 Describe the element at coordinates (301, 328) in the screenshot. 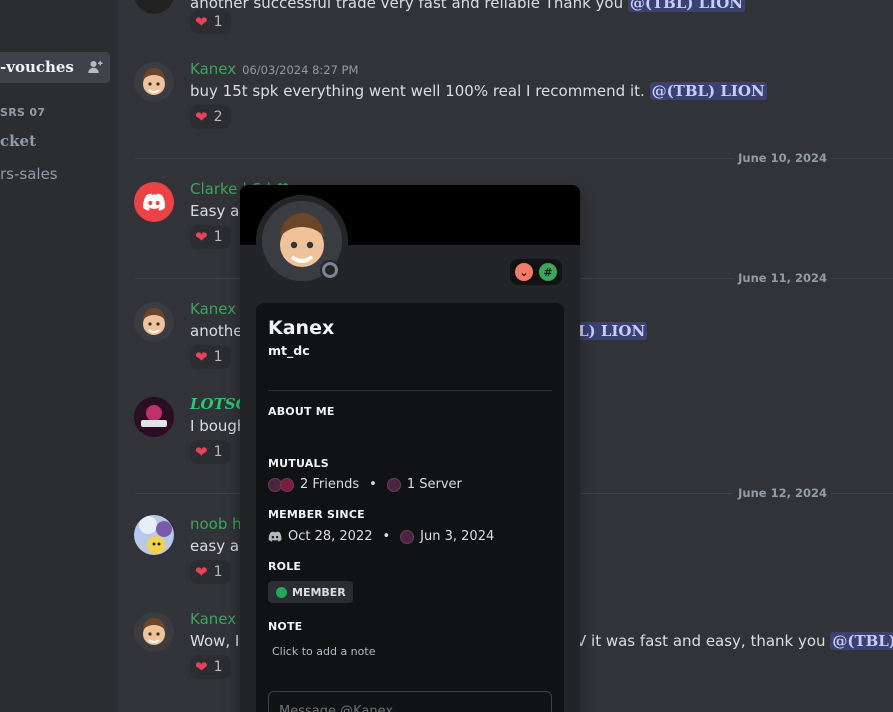

I see `profile-display-name: Kanex` at that location.